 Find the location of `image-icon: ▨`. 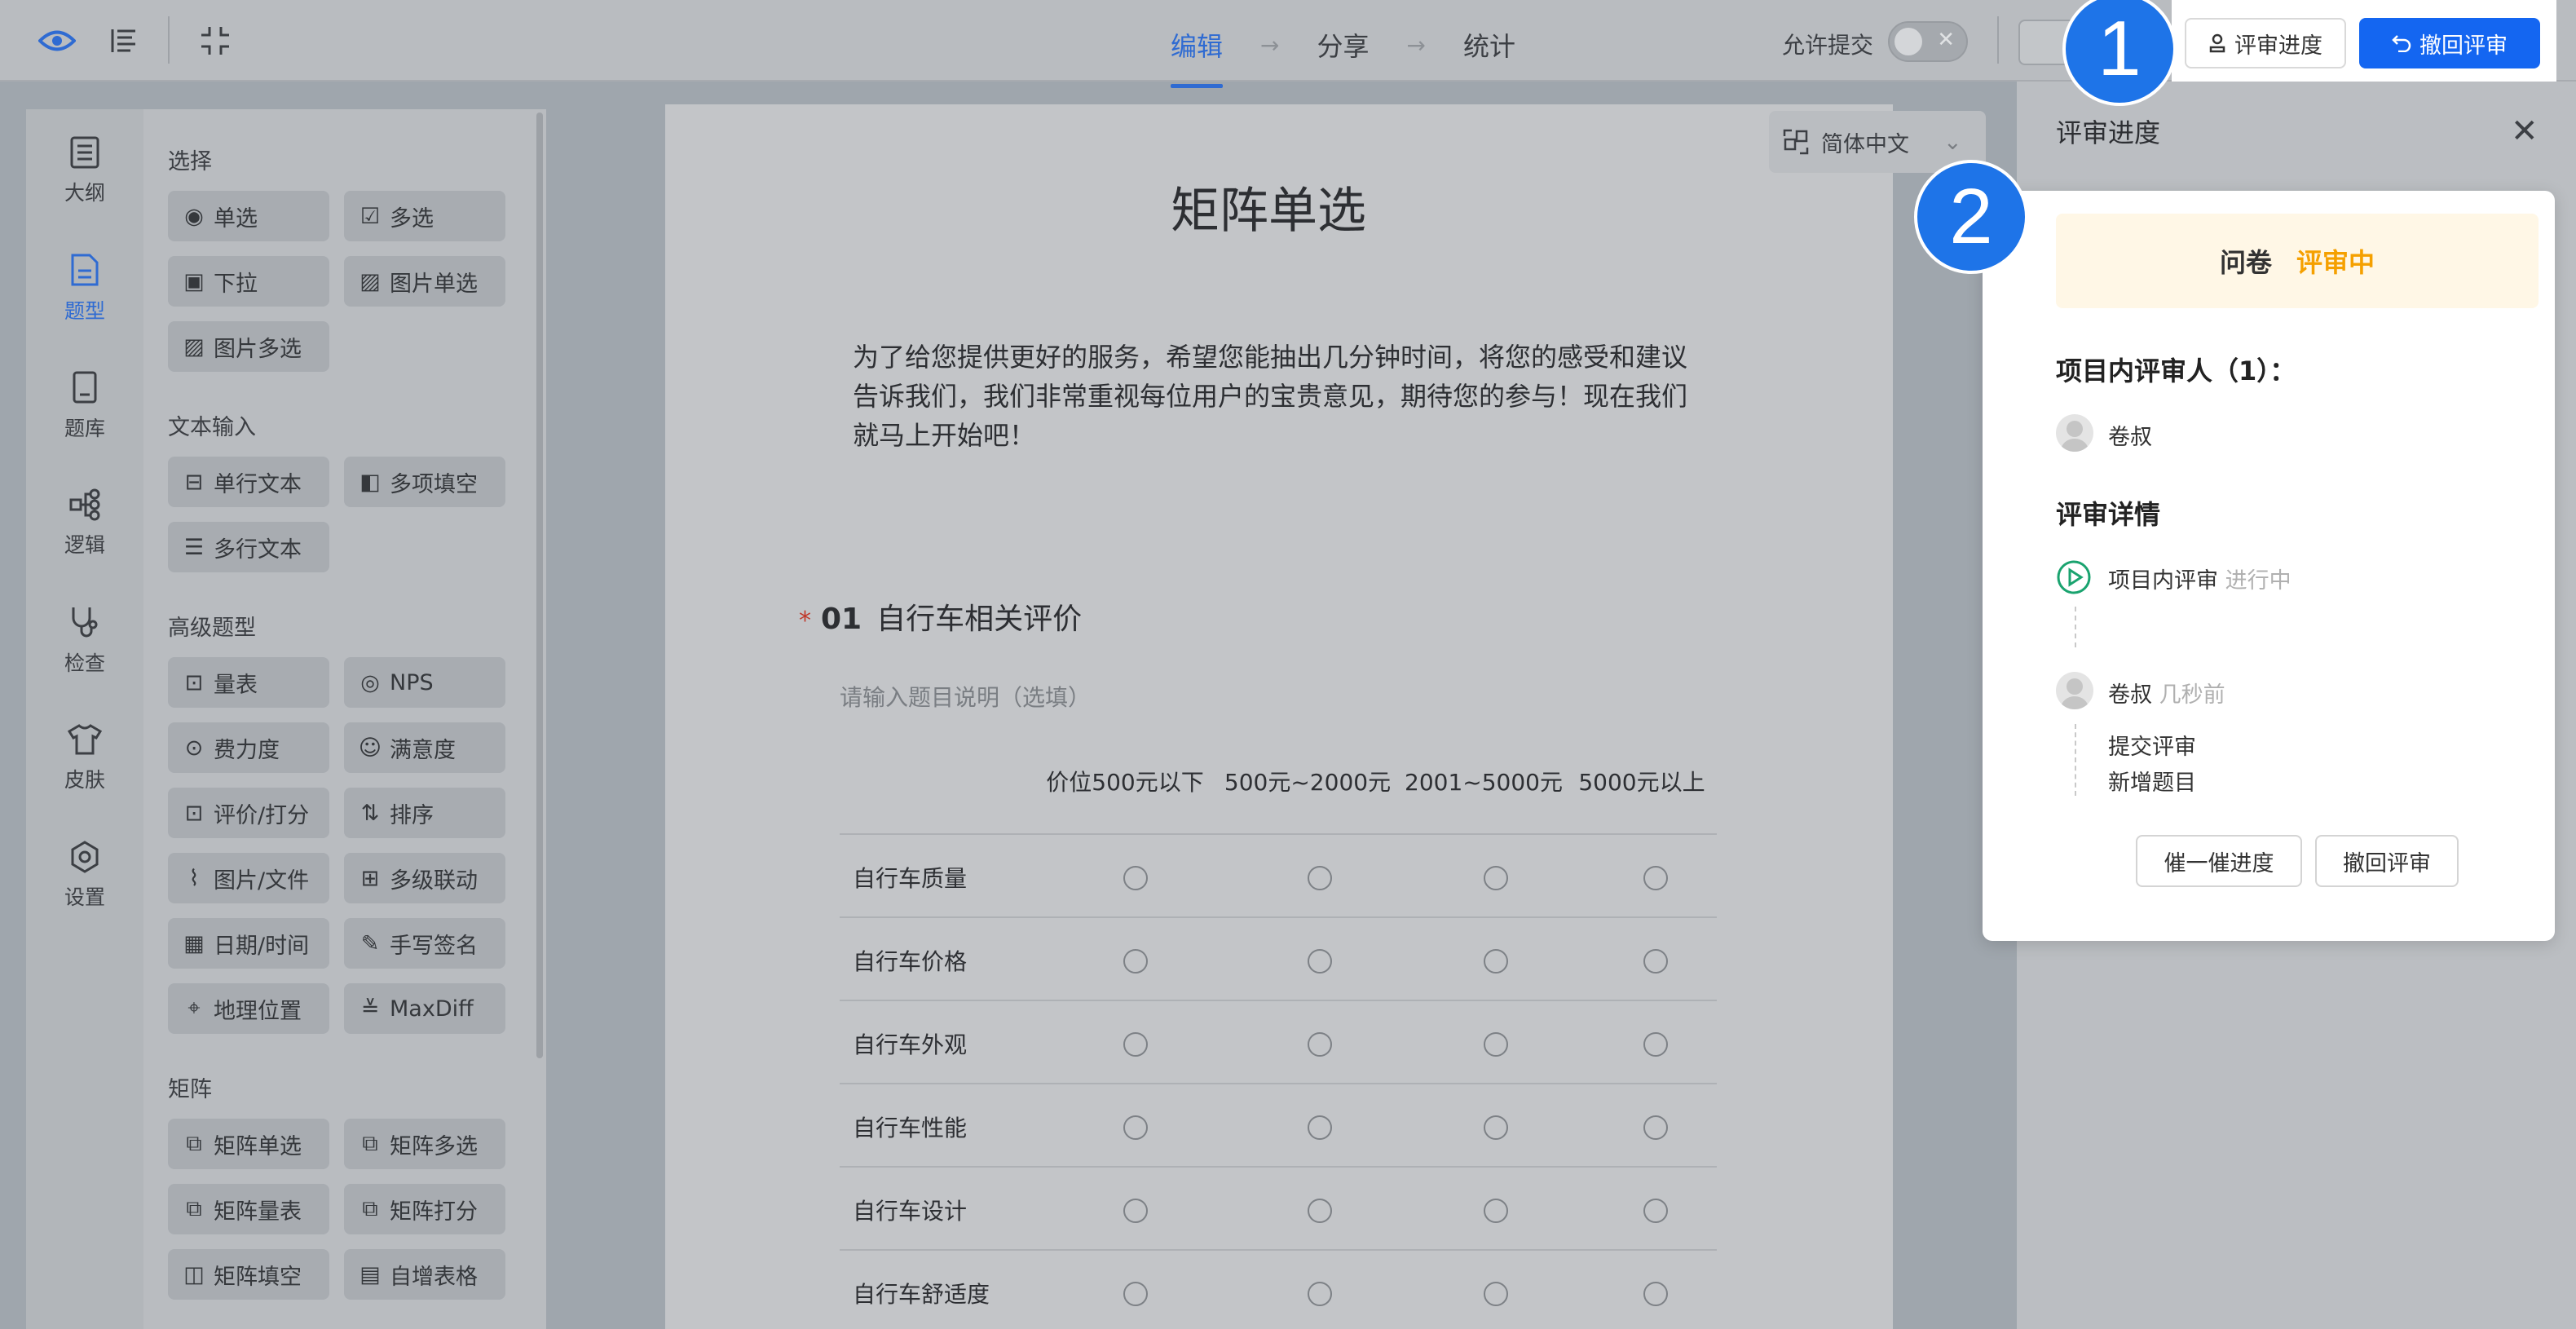

image-icon: ▨ is located at coordinates (370, 281).